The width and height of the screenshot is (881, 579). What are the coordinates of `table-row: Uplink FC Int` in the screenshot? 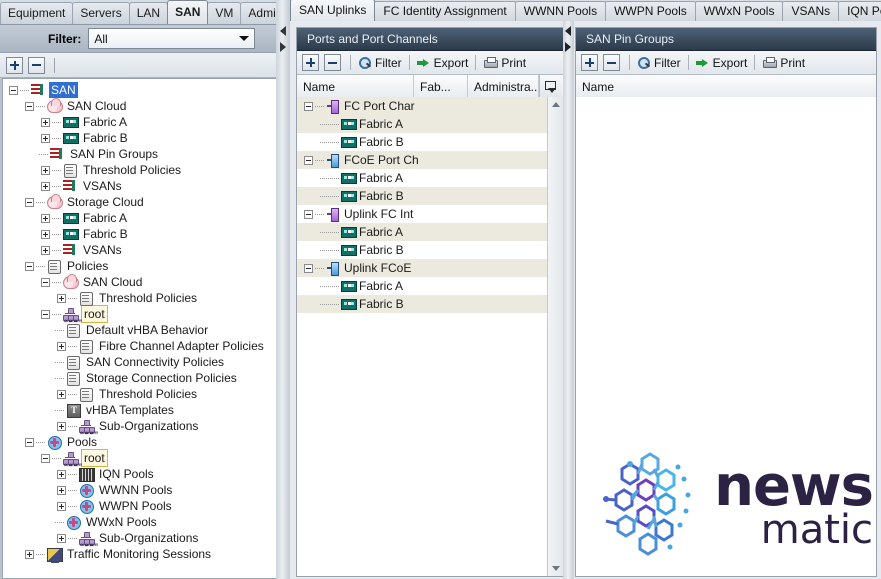 It's located at (430, 214).